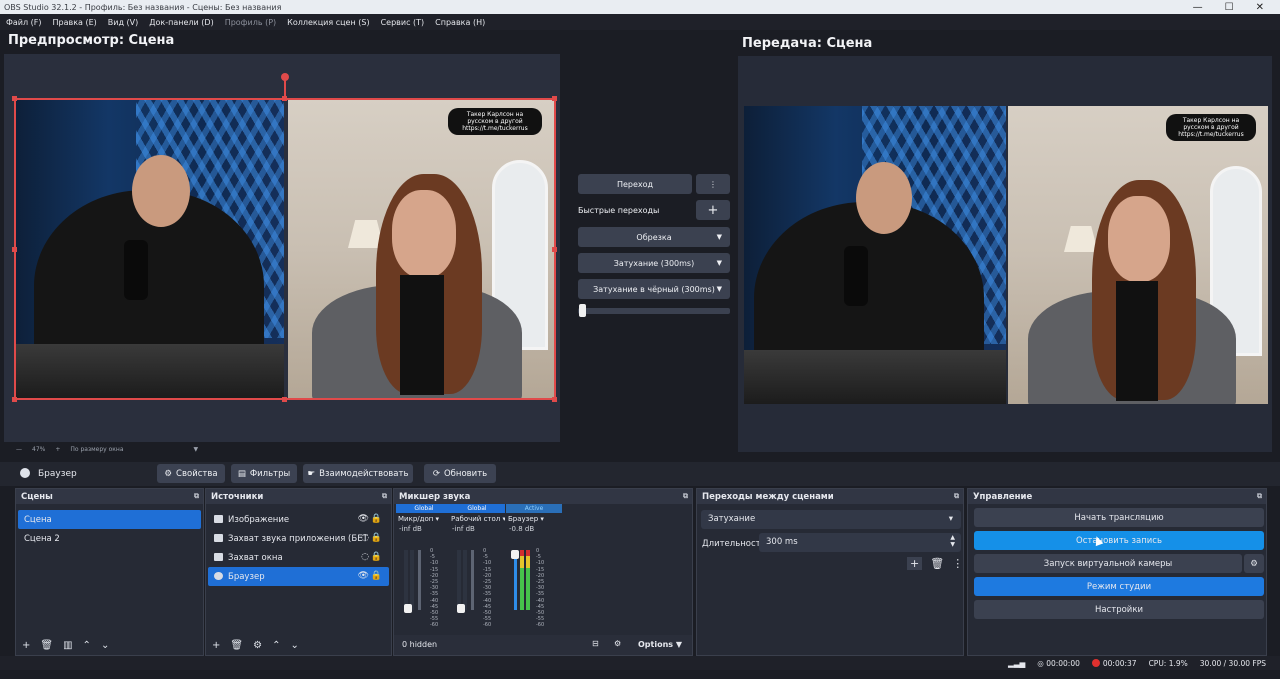  Describe the element at coordinates (654, 289) in the screenshot. I see `quick-transition-fade-black: Затухание в чёрный (300ms) ▼` at that location.